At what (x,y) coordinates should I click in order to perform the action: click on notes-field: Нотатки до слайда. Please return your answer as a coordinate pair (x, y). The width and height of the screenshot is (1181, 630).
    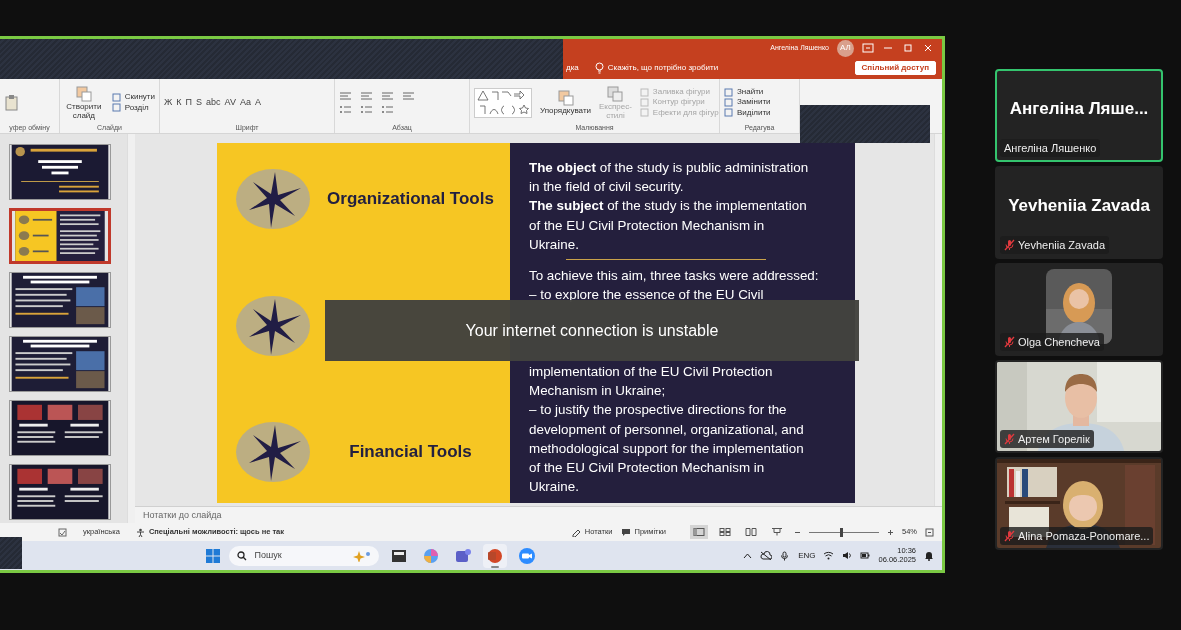
    Looking at the image, I should click on (538, 514).